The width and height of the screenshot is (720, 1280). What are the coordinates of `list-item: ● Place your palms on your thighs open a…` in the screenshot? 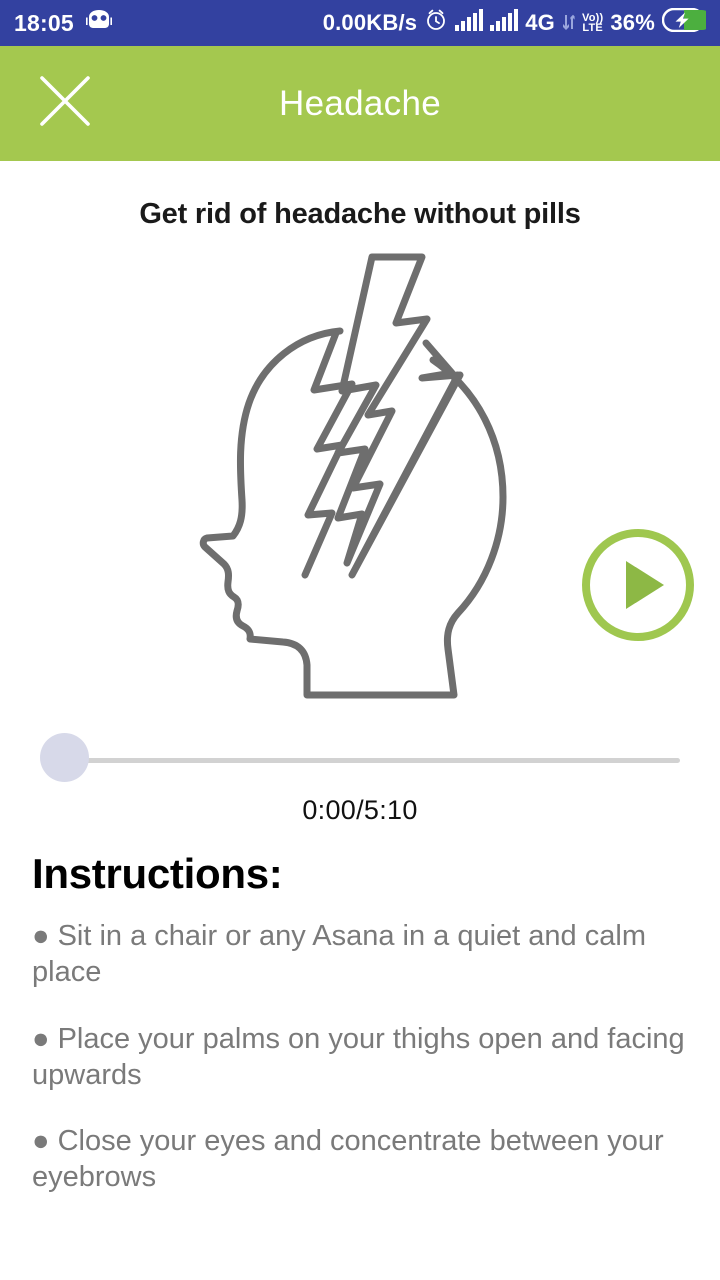 It's located at (358, 1056).